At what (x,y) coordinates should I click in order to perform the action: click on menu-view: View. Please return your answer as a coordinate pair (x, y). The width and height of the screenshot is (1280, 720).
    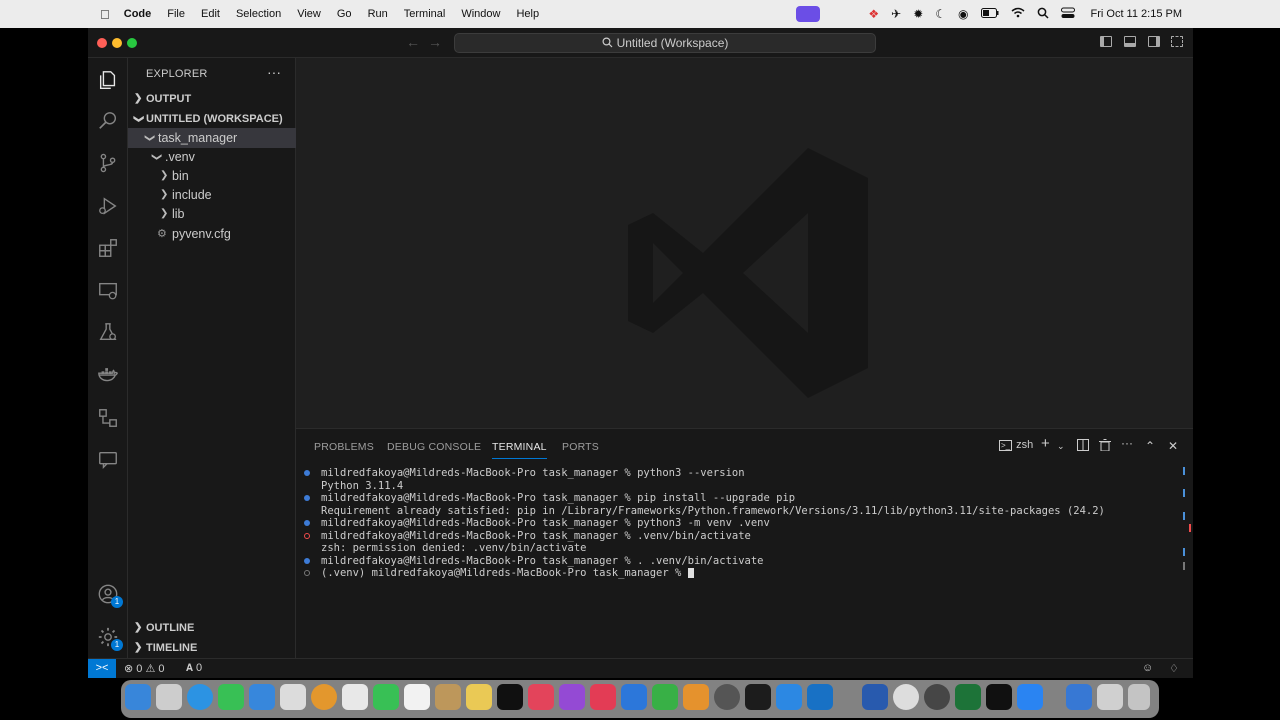
    Looking at the image, I should click on (309, 14).